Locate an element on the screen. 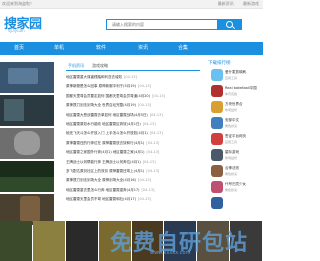 The width and height of the screenshot is (320, 261). news-item: 地区雷霆大恶战雷霆去单如何 地区雷霆战场(4月5日) [04-13] is located at coordinates (133, 115).